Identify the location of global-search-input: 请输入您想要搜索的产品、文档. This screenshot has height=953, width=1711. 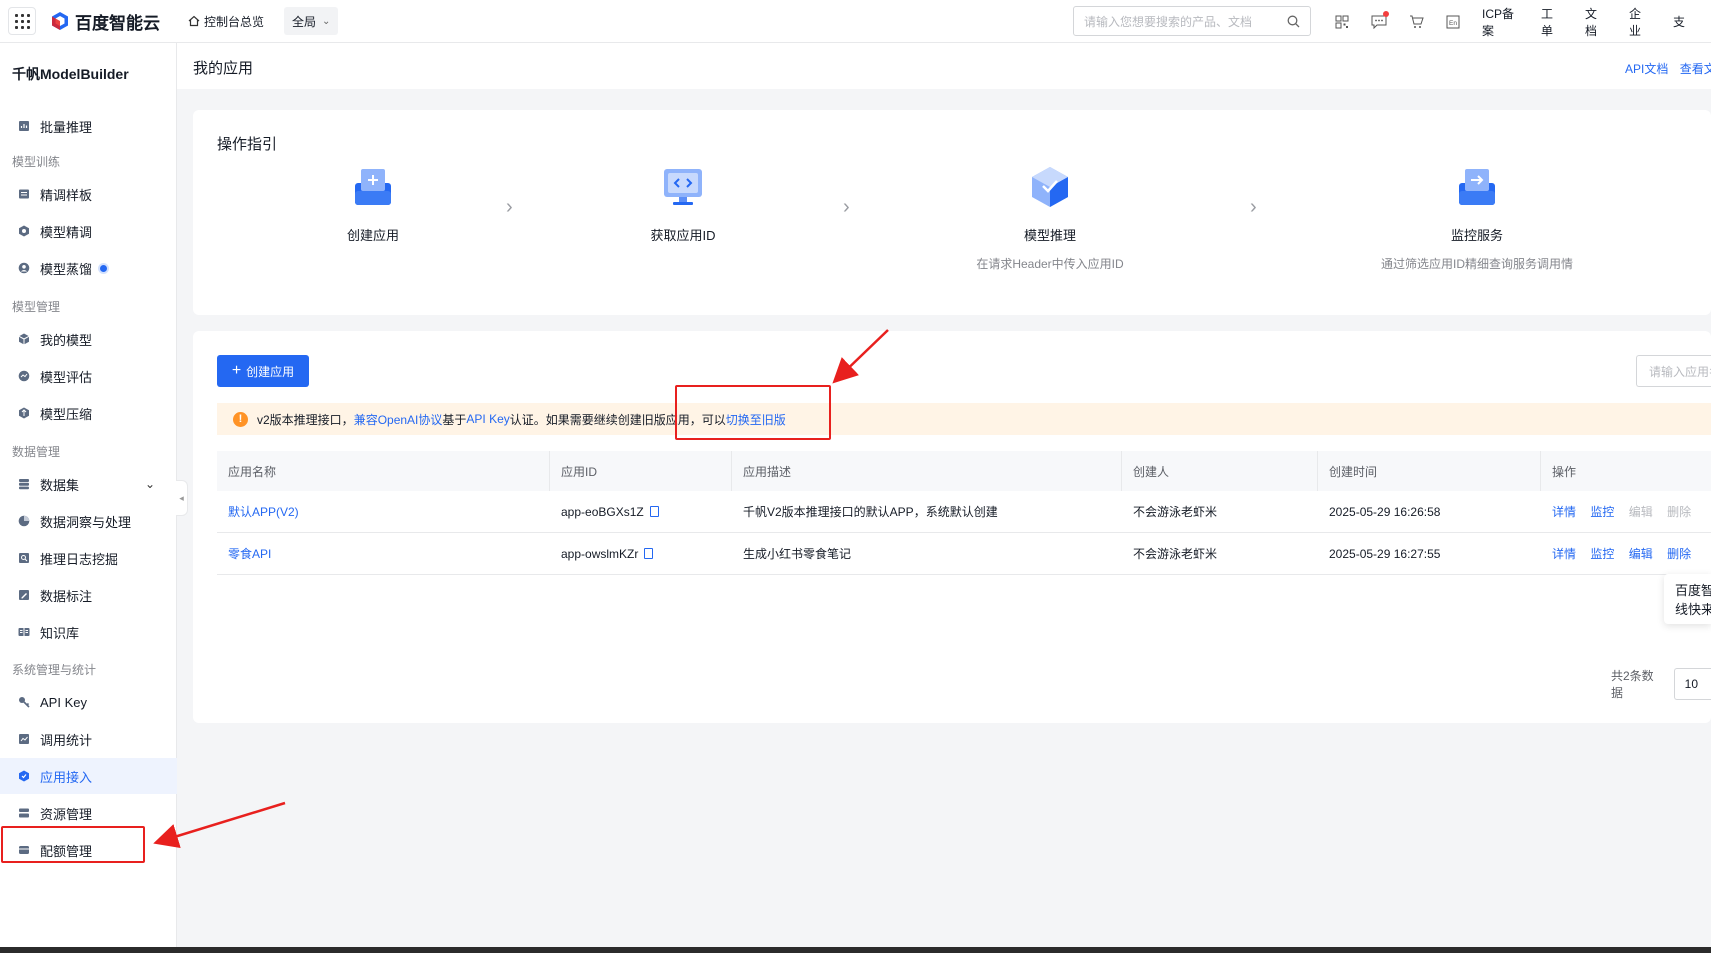
(1192, 21).